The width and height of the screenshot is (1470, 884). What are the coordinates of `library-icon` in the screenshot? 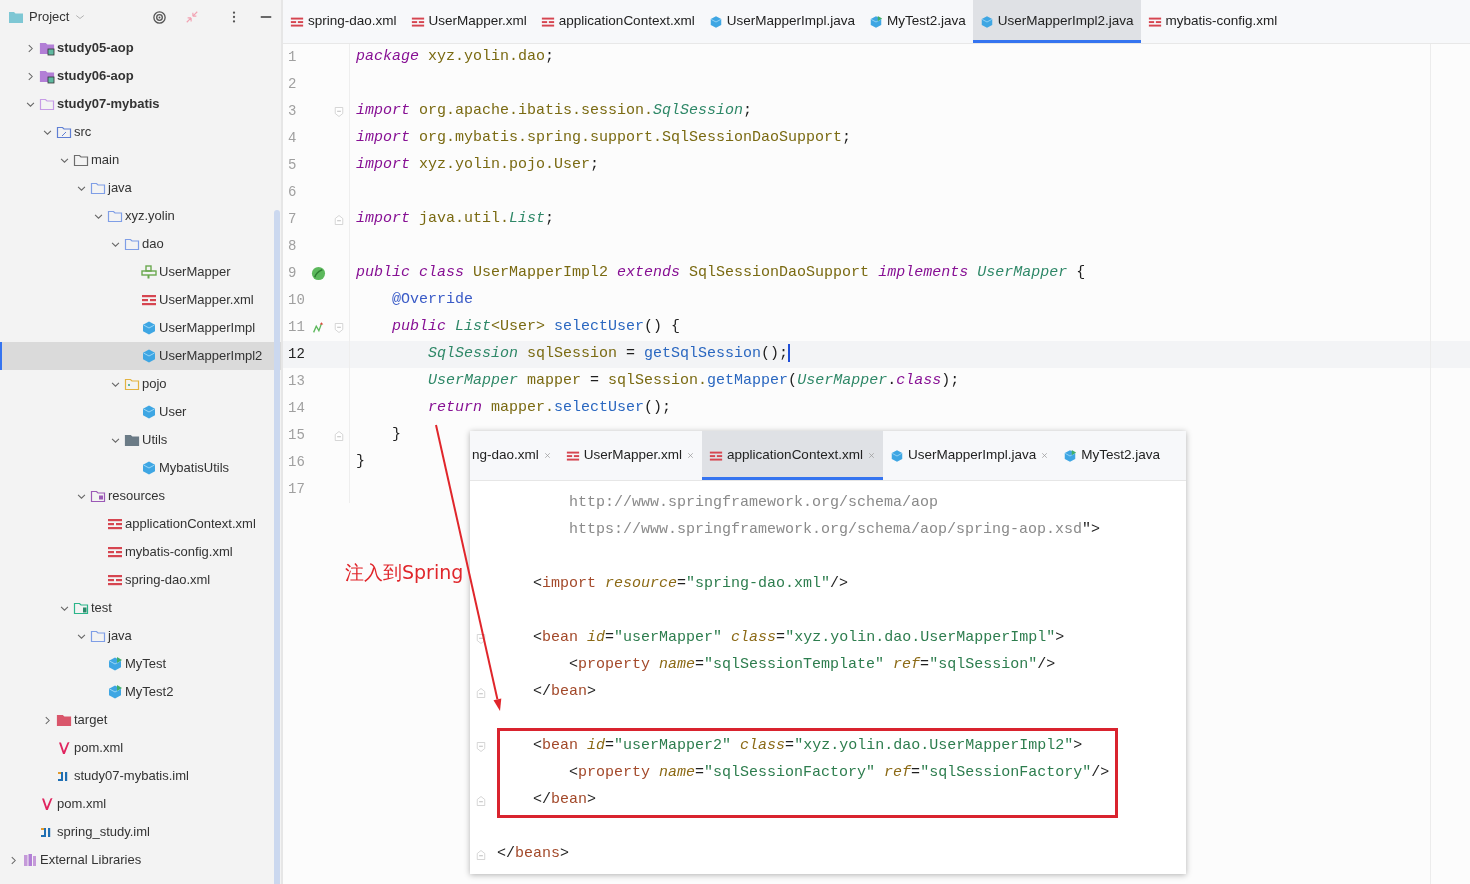 It's located at (30, 860).